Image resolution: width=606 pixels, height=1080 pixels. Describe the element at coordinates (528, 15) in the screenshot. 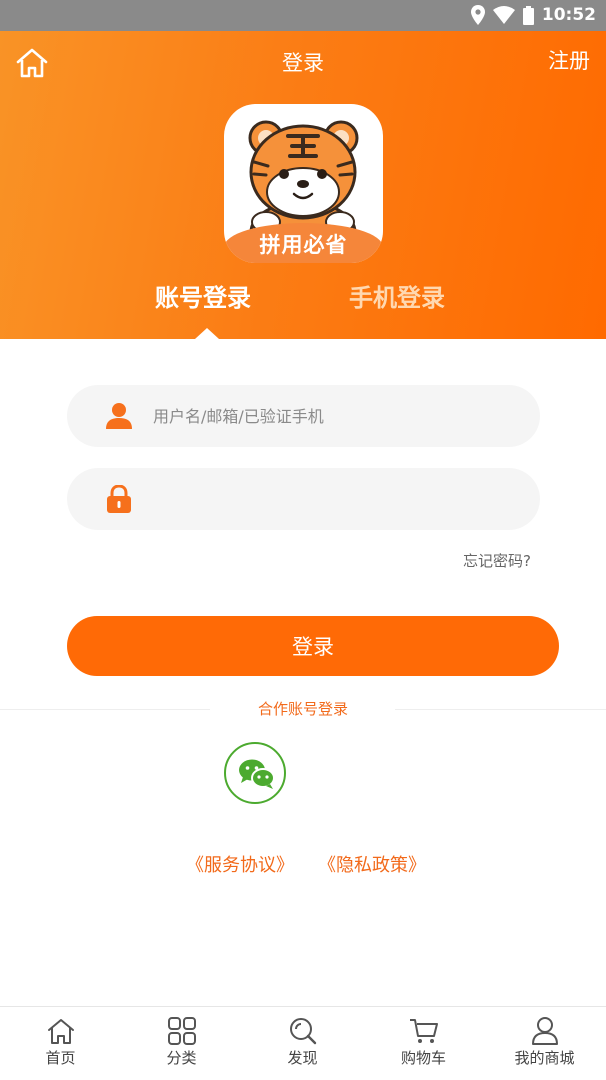

I see `battery-icon` at that location.